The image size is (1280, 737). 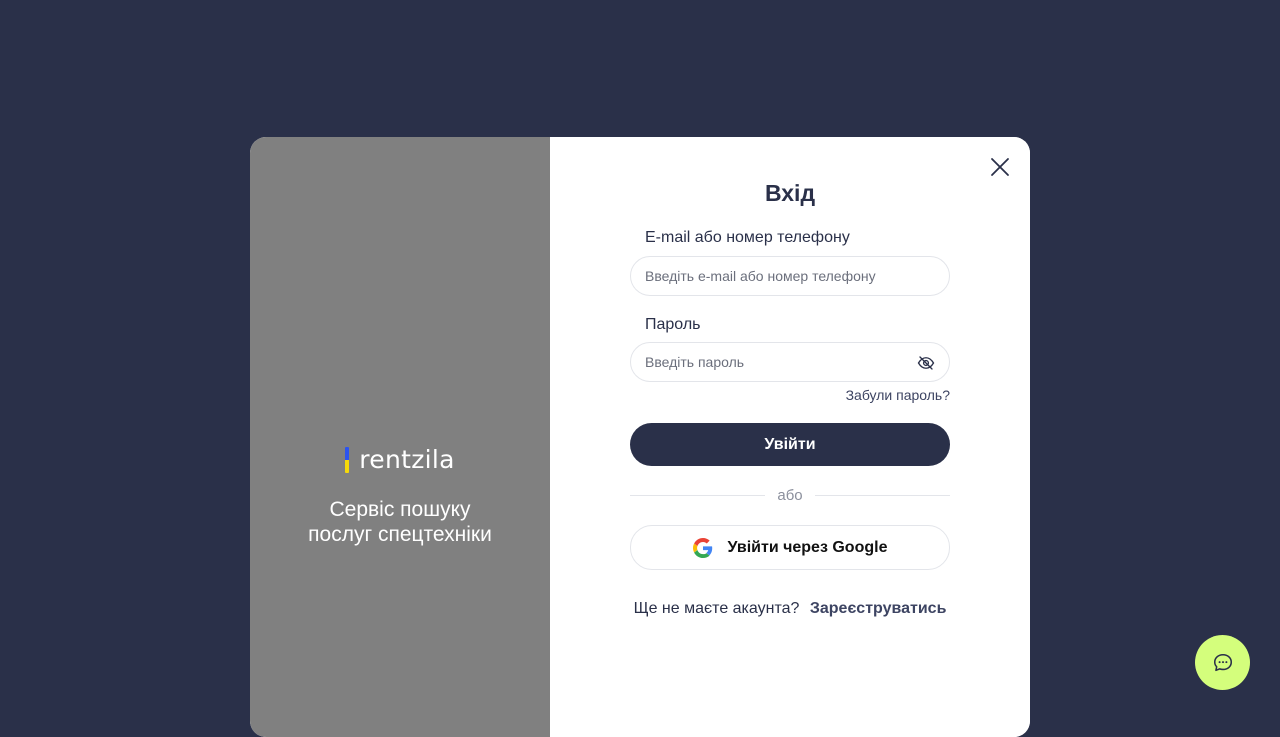 What do you see at coordinates (407, 459) in the screenshot?
I see `brand-name: rentzila` at bounding box center [407, 459].